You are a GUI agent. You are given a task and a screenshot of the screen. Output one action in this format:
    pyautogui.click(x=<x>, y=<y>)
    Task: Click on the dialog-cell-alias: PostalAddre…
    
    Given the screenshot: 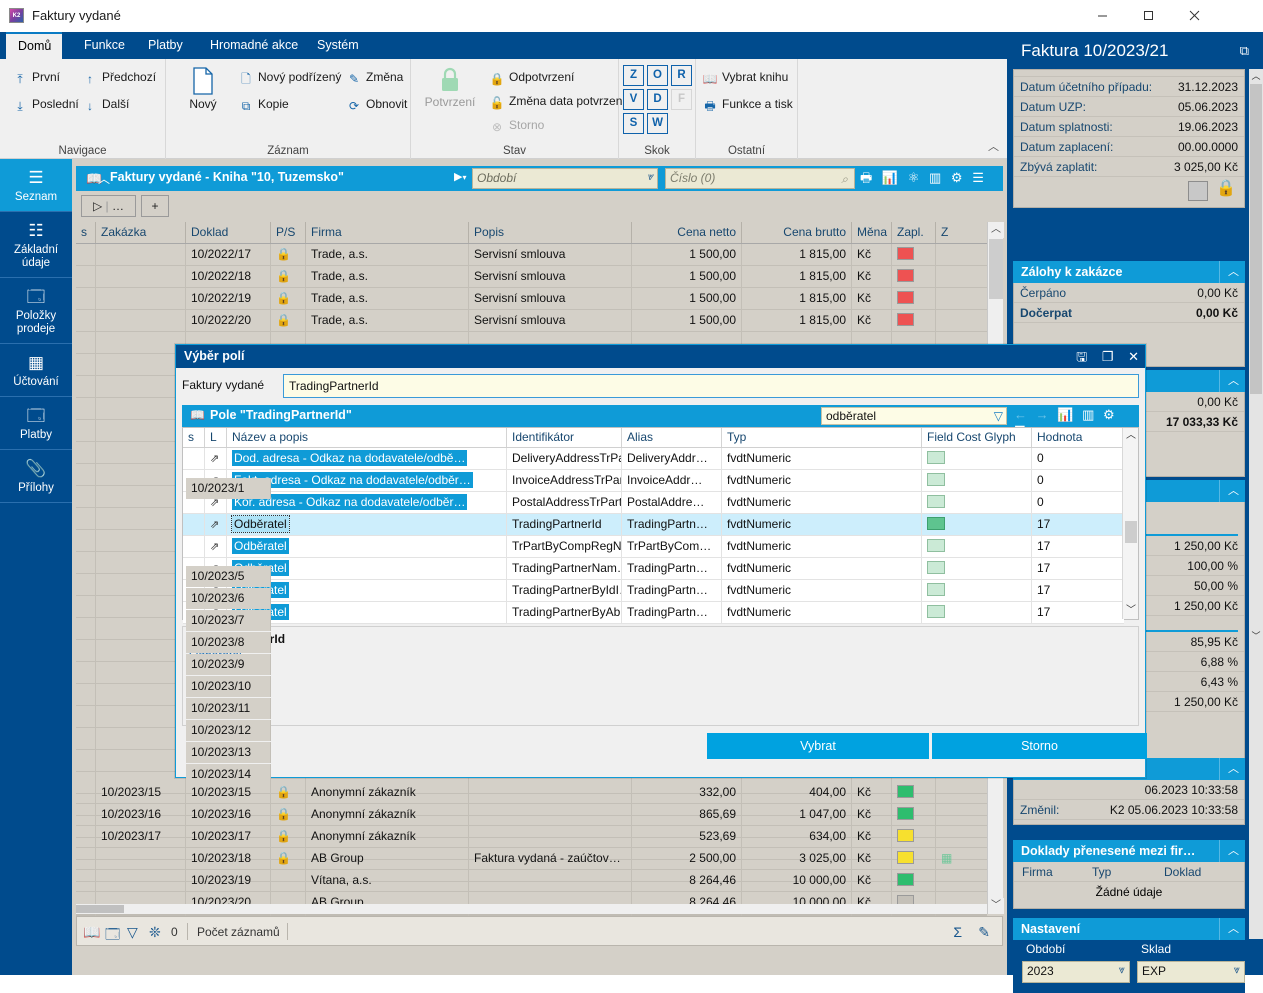 What is the action you would take?
    pyautogui.click(x=672, y=502)
    